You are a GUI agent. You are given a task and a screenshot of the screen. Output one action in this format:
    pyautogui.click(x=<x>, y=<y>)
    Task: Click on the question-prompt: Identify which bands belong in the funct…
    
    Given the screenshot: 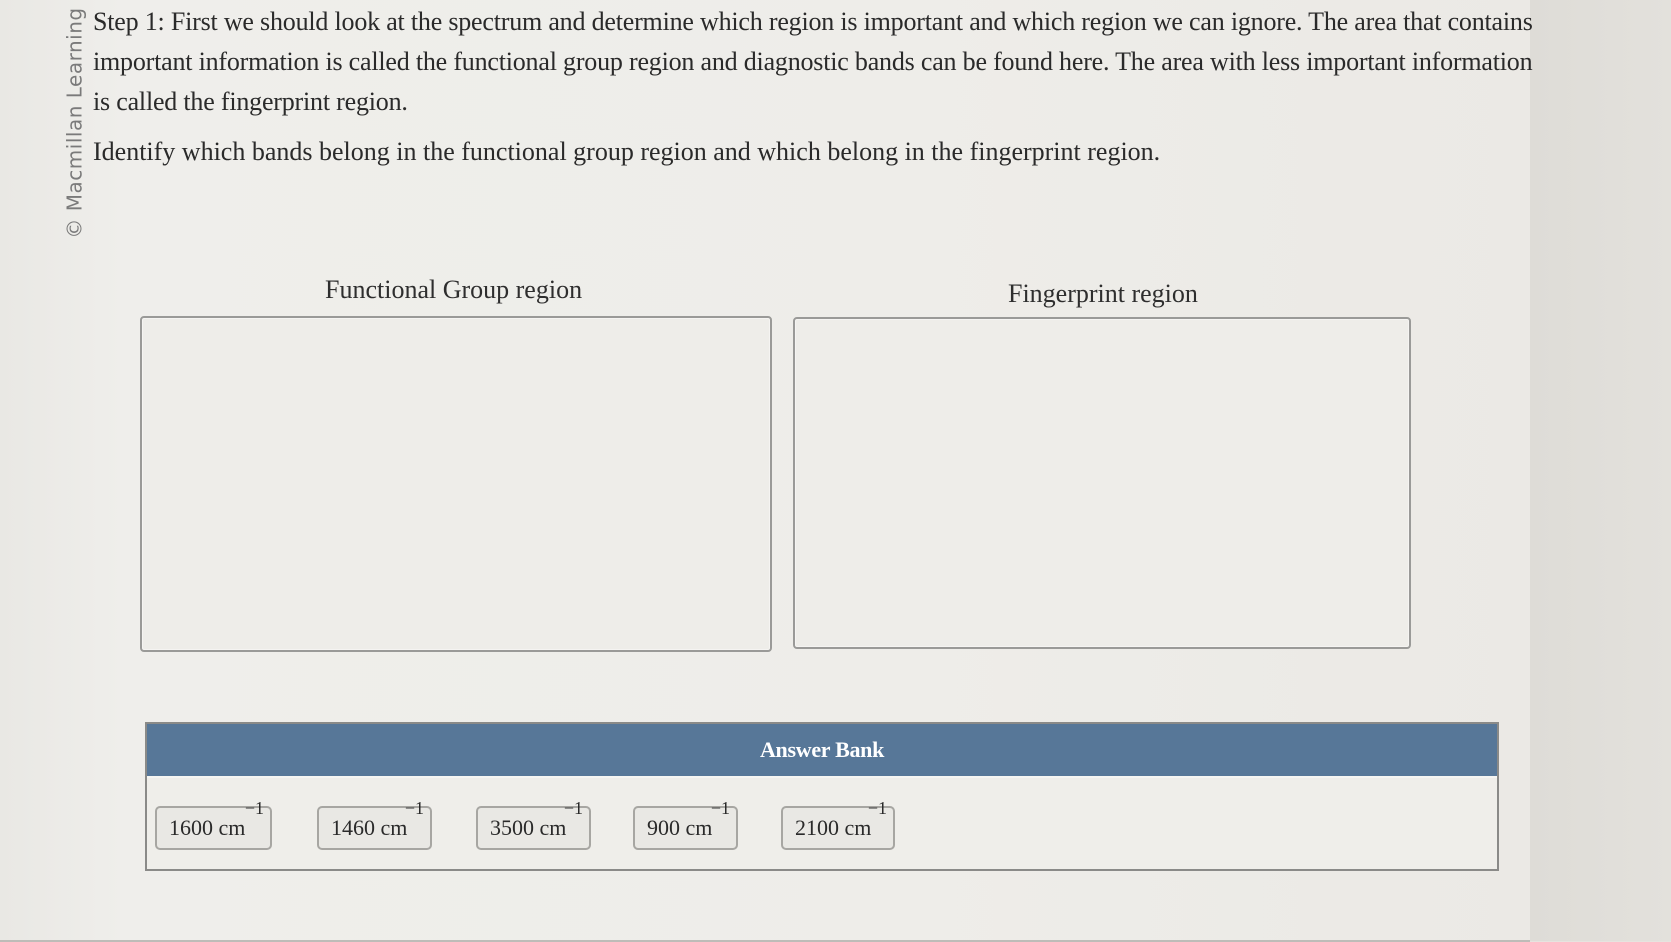 What is the action you would take?
    pyautogui.click(x=627, y=151)
    